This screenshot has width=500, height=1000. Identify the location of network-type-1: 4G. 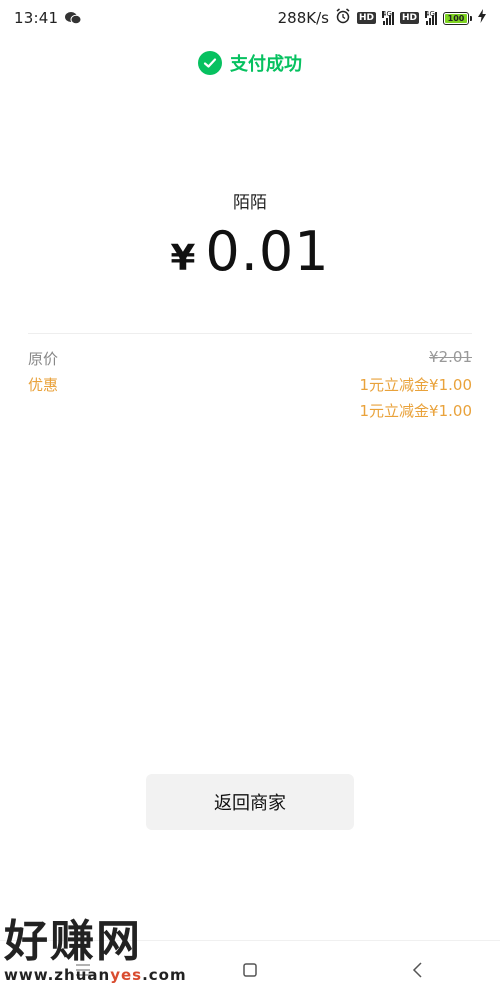
(386, 14).